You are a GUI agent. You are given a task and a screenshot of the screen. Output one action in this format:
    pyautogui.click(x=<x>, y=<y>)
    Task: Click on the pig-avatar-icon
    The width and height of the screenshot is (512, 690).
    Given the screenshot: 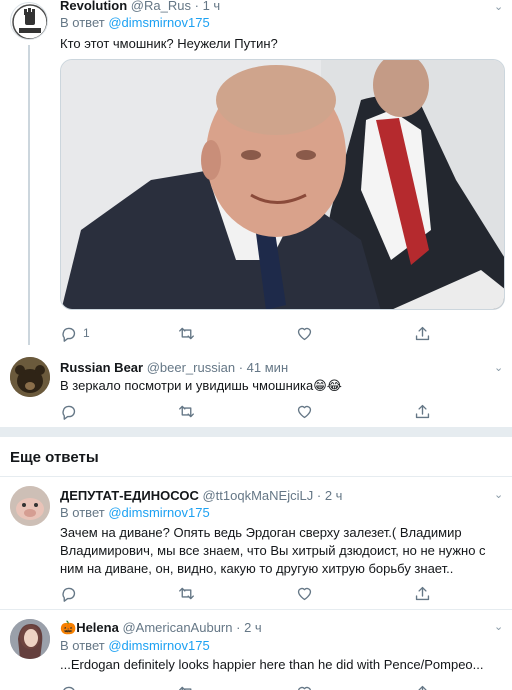 What is the action you would take?
    pyautogui.click(x=30, y=506)
    